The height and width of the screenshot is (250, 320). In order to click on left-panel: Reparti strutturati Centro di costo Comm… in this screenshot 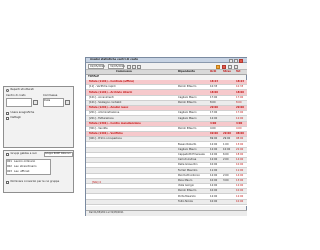, I will do `click(38, 117)`.